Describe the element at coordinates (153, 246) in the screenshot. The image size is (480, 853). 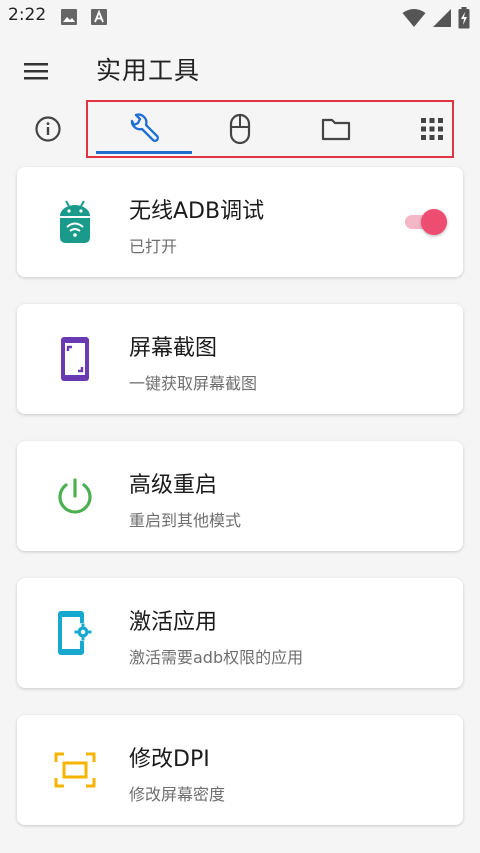
I see `card-subtitle: 已打开` at that location.